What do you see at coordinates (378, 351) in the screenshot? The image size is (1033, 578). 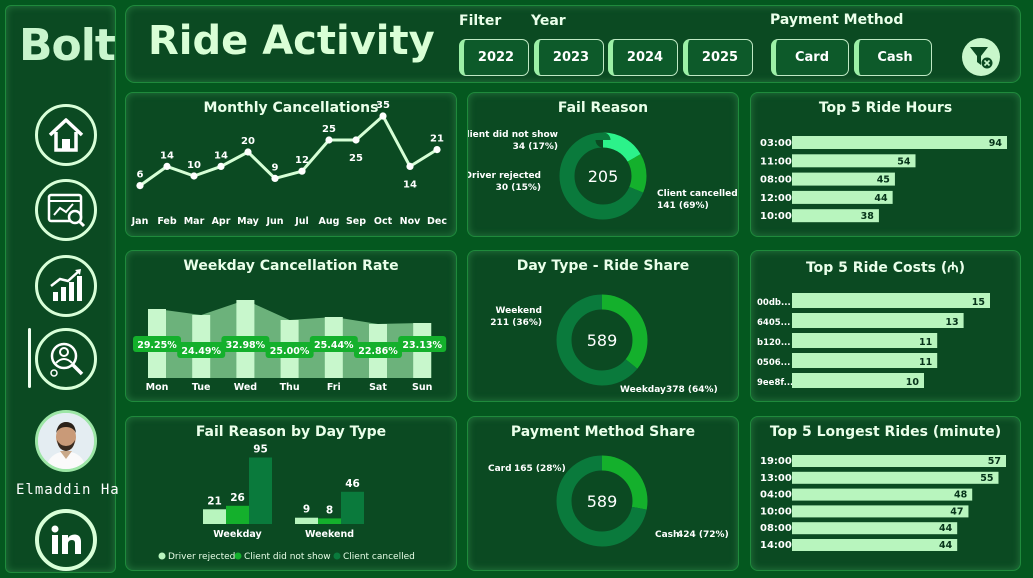 I see `data-label: 22.86%` at bounding box center [378, 351].